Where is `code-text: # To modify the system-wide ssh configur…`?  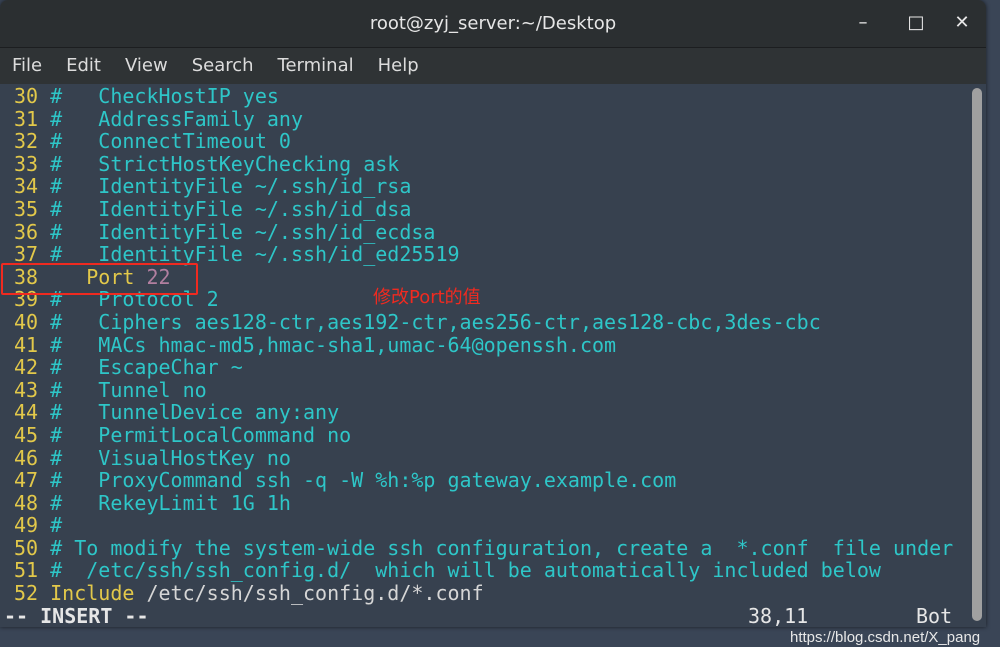
code-text: # To modify the system-wide ssh configur… is located at coordinates (496, 547).